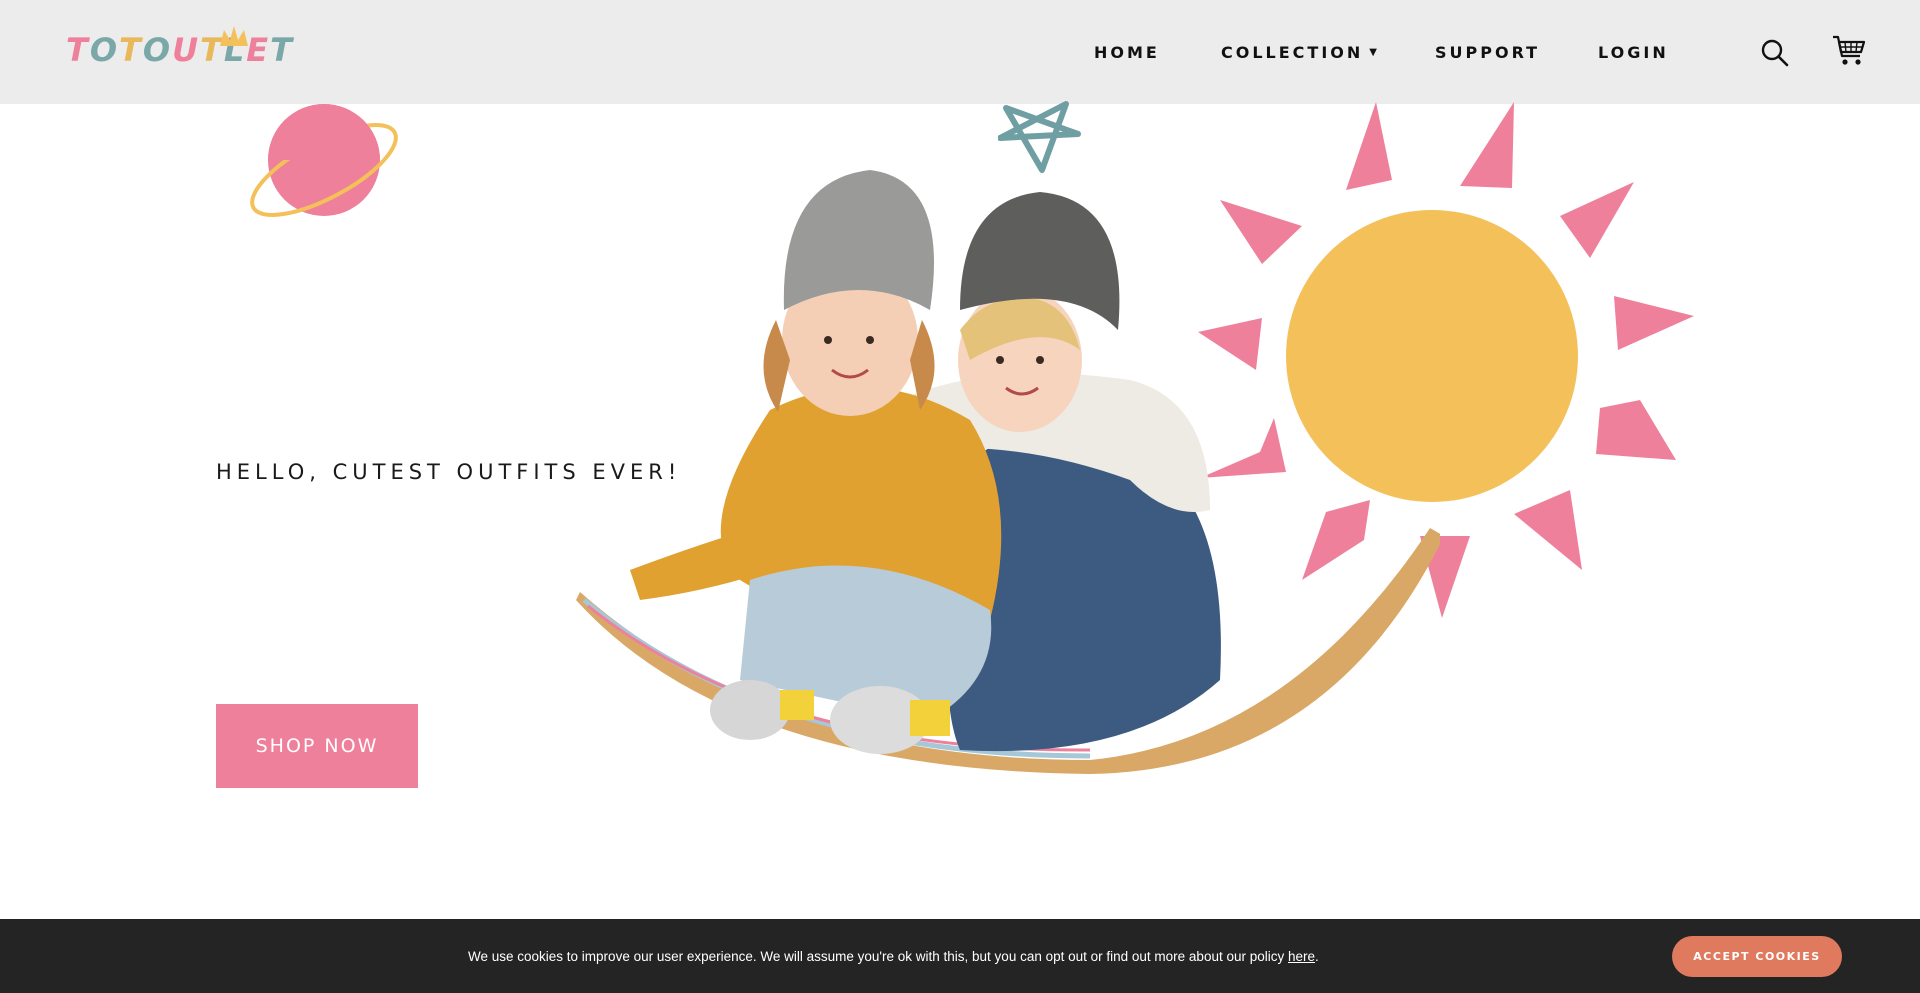 Image resolution: width=1920 pixels, height=993 pixels. I want to click on nav-collection-label: COLLECTION, so click(1292, 52).